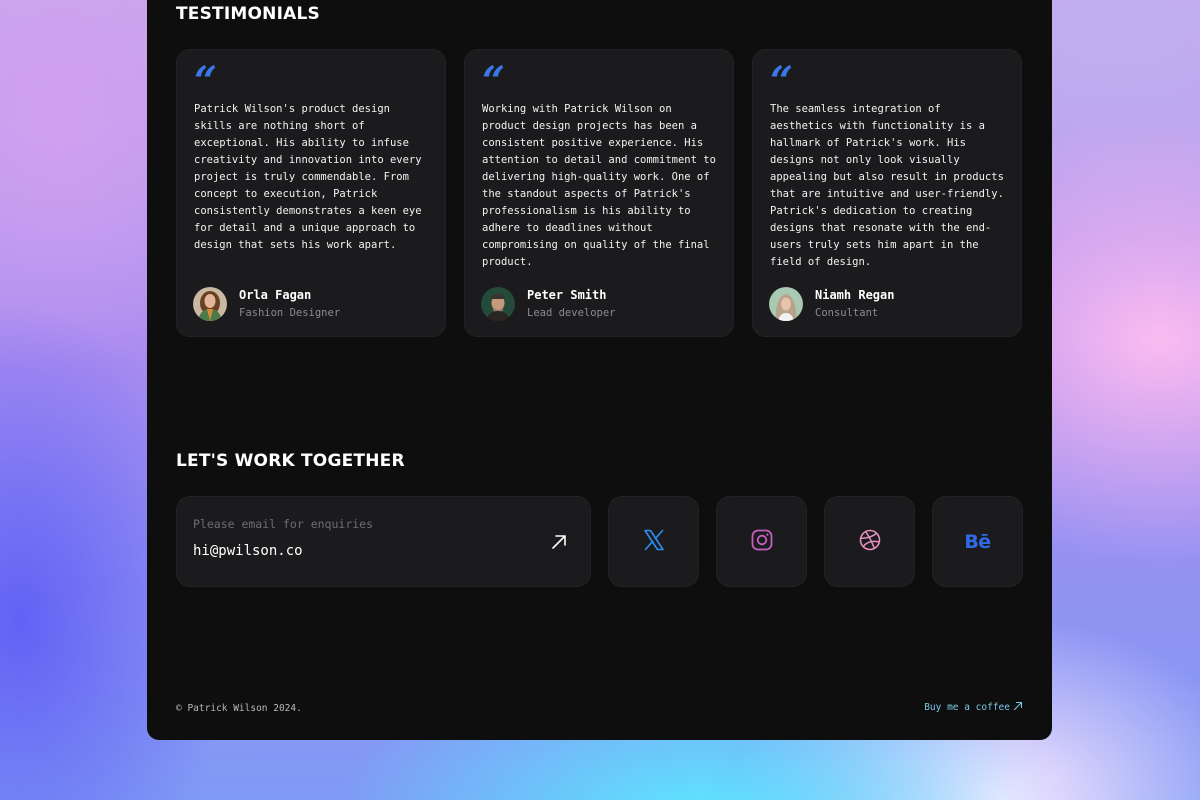  Describe the element at coordinates (847, 313) in the screenshot. I see `person-role: Consultant` at that location.